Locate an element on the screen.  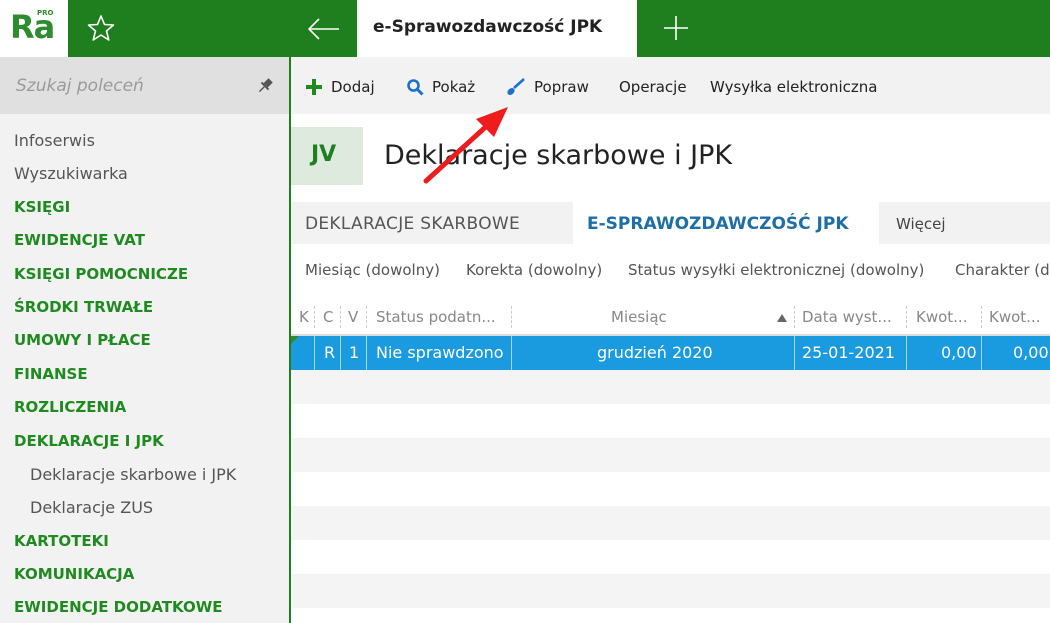
tab-e-sprawozdawczosc-jpk: e-Sprawozdawczość JPK is located at coordinates (497, 28).